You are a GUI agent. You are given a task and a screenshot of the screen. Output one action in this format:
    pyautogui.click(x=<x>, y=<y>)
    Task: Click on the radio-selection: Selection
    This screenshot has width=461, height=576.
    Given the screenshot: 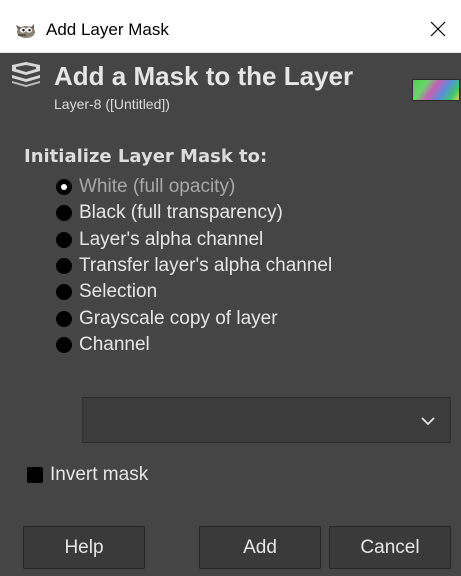 What is the action you would take?
    pyautogui.click(x=256, y=292)
    